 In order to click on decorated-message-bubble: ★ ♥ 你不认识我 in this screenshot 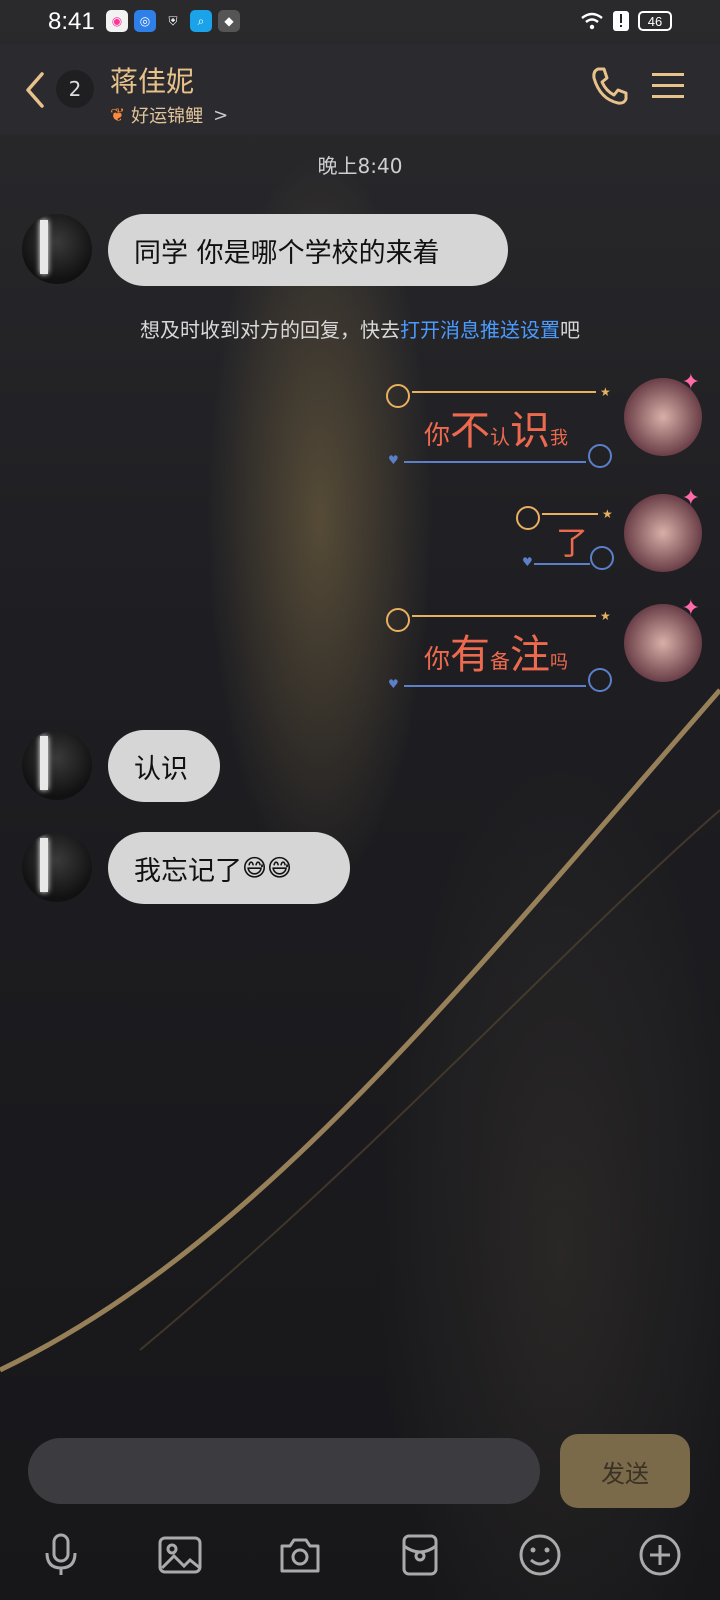, I will do `click(501, 424)`.